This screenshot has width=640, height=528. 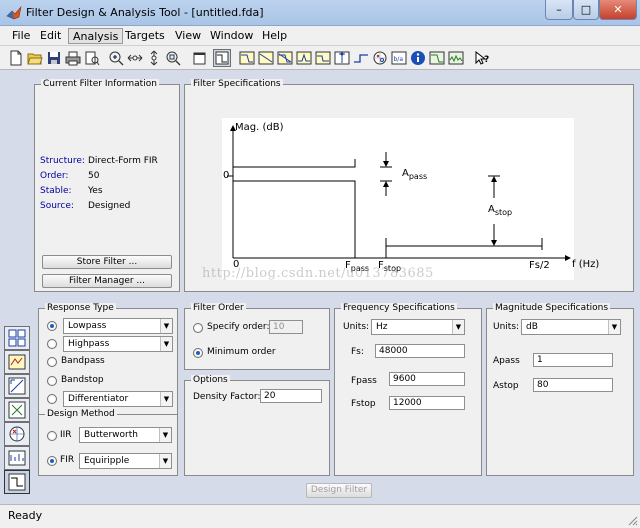 I want to click on magnitude-estimate-icon, so click(x=437, y=58).